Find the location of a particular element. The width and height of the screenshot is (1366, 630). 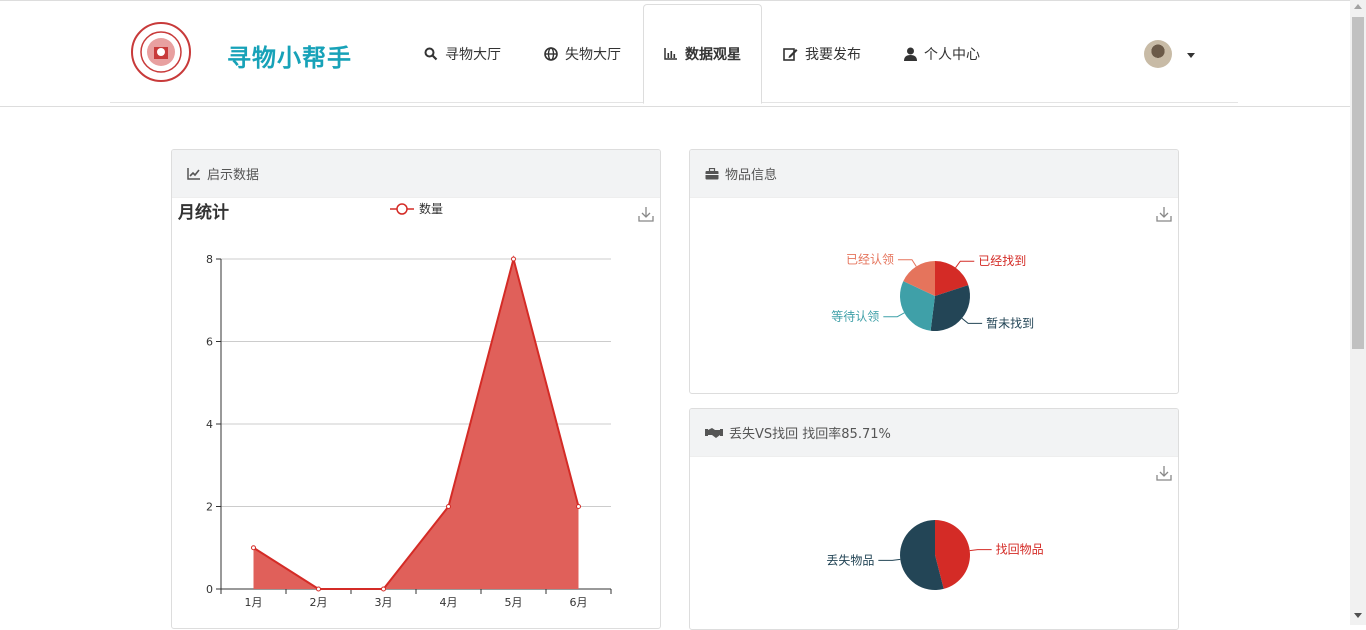

nav-item-label: 我要发布 is located at coordinates (833, 55).